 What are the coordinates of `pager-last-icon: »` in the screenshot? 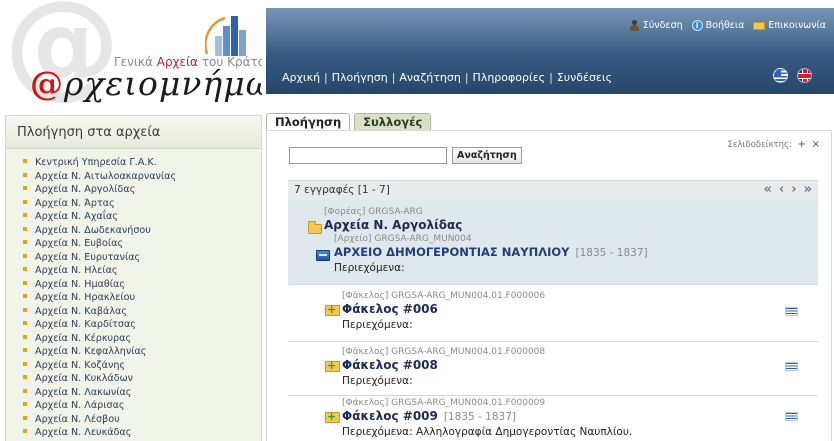 It's located at (808, 189).